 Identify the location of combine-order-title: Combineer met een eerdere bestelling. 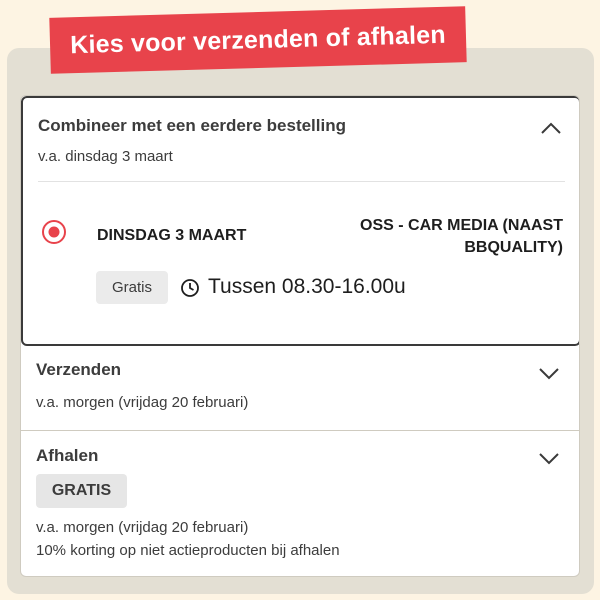
(192, 125).